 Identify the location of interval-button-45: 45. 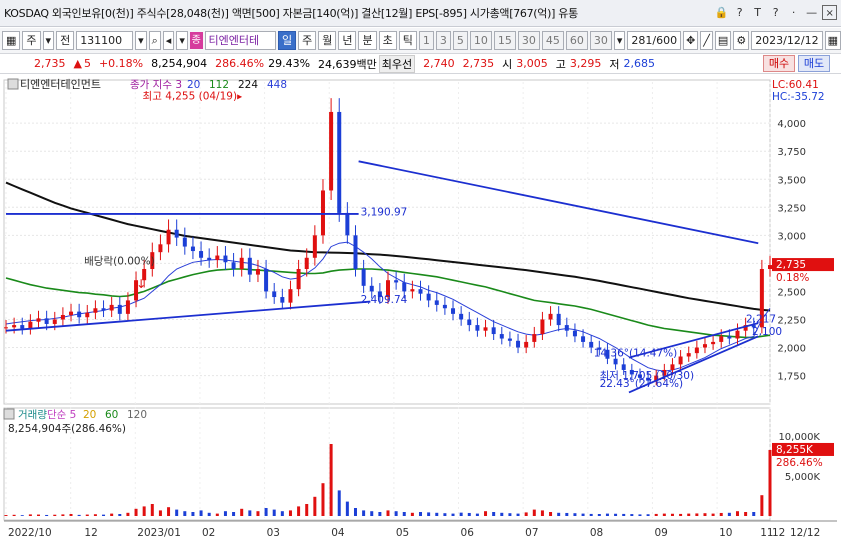
(552, 40).